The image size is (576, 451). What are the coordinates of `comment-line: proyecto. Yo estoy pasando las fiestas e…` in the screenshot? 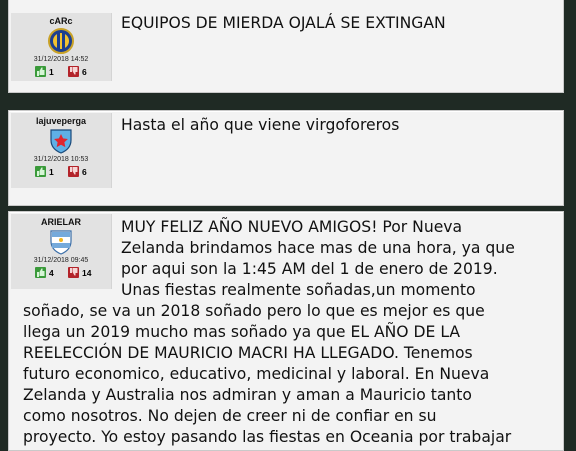 It's located at (267, 437).